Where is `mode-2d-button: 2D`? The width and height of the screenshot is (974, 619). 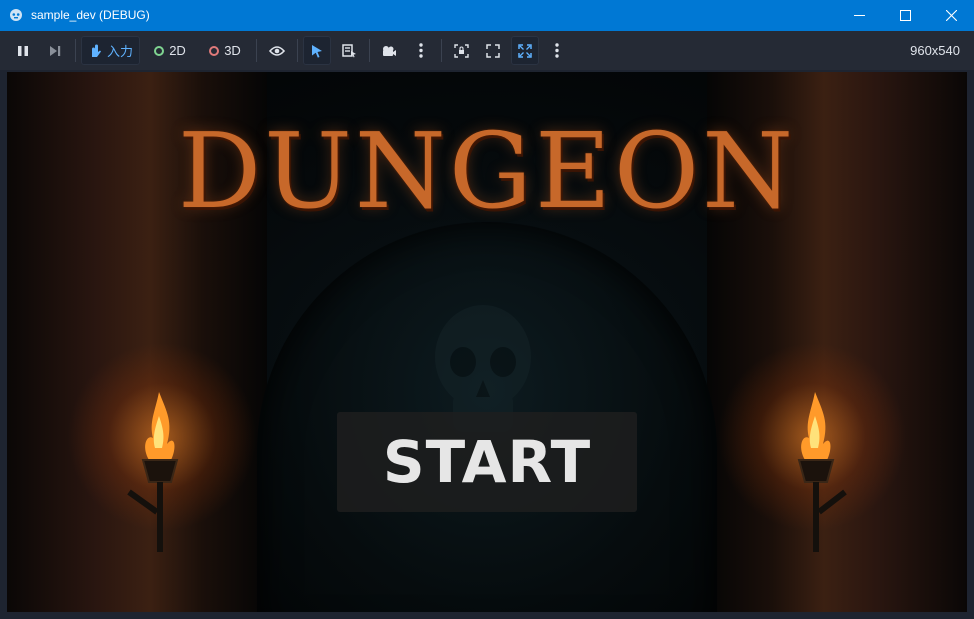
mode-2d-button: 2D is located at coordinates (170, 50).